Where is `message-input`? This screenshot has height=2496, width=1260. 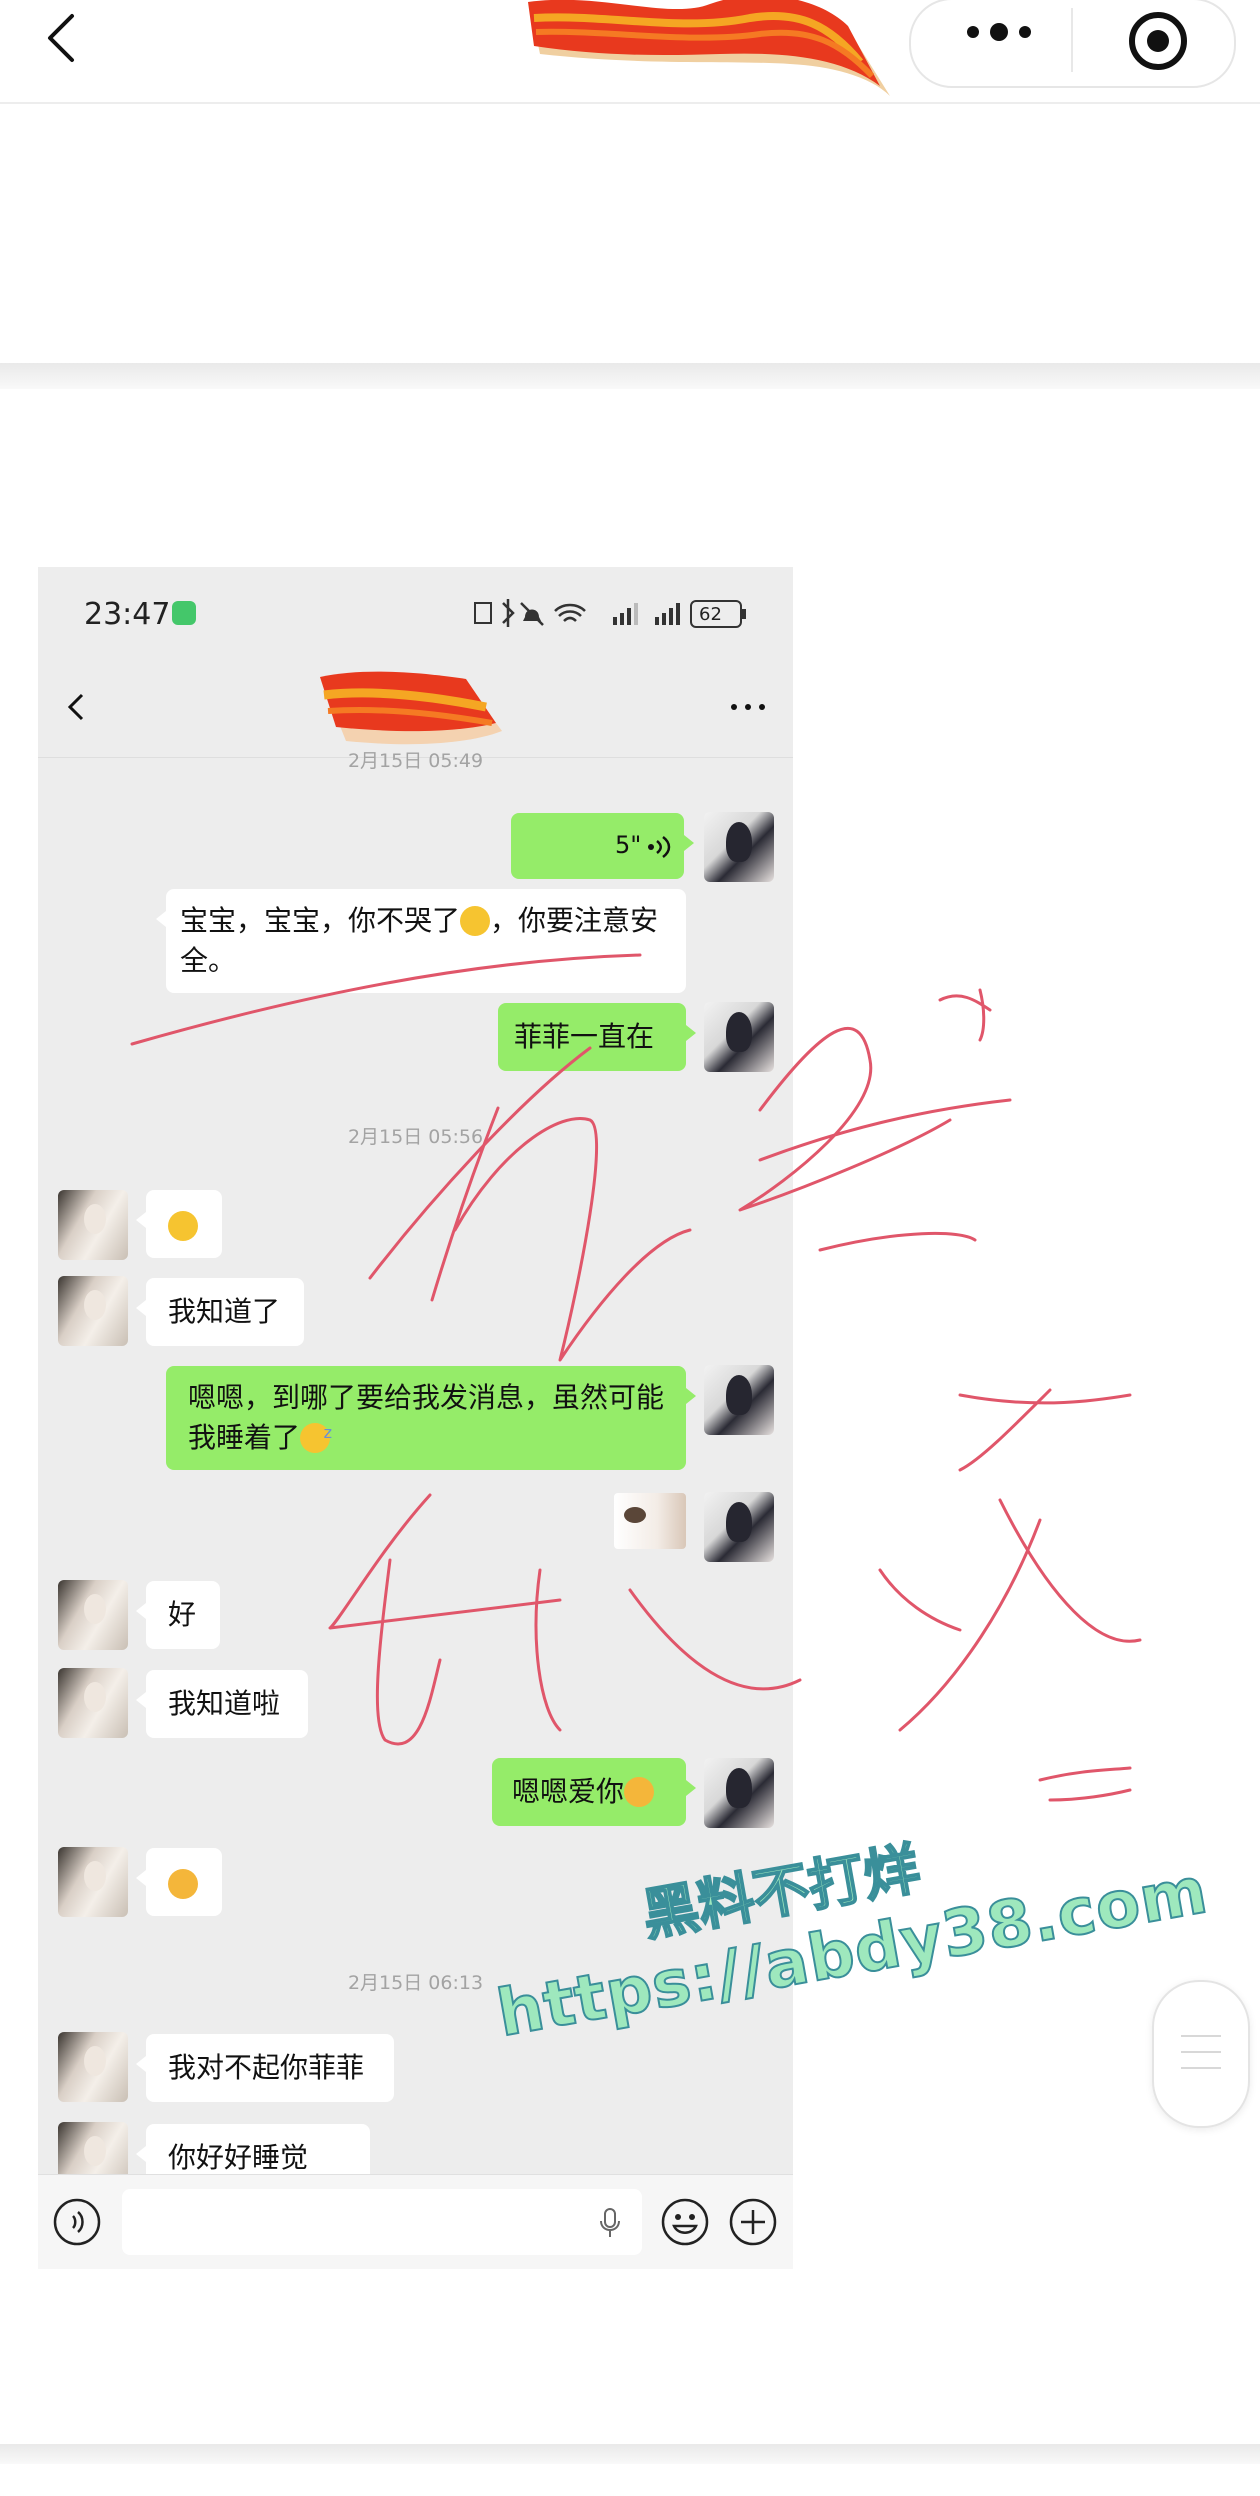
message-input is located at coordinates (382, 2222).